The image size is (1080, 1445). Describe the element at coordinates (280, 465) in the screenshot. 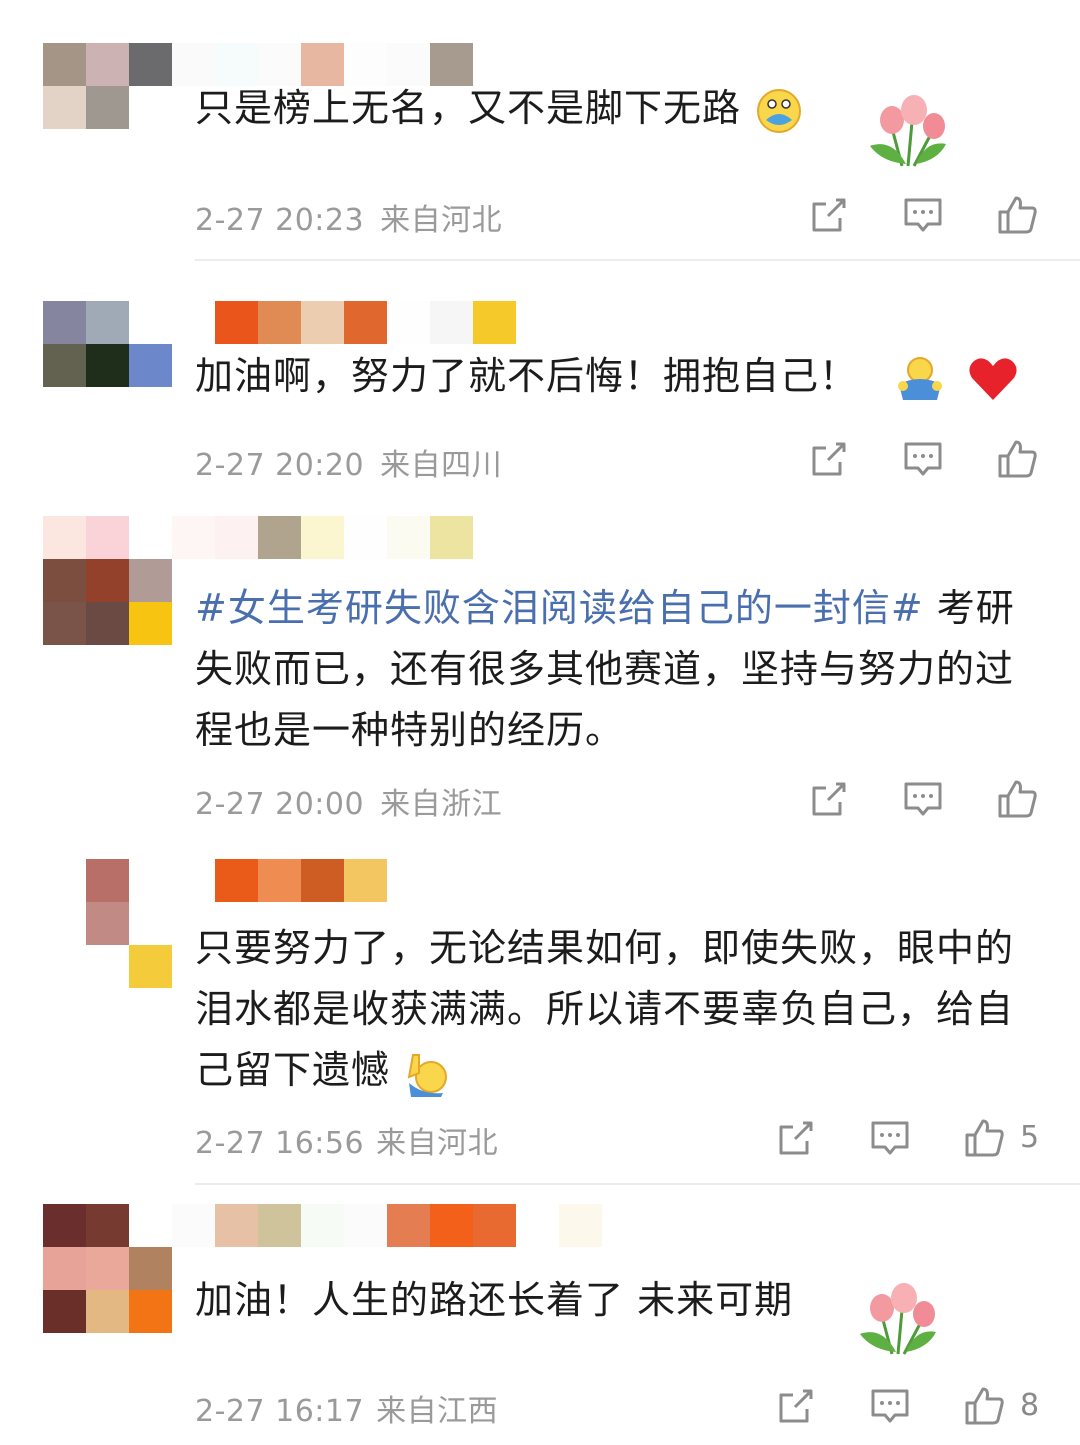

I see `comment-time: 2-27 20:20` at that location.